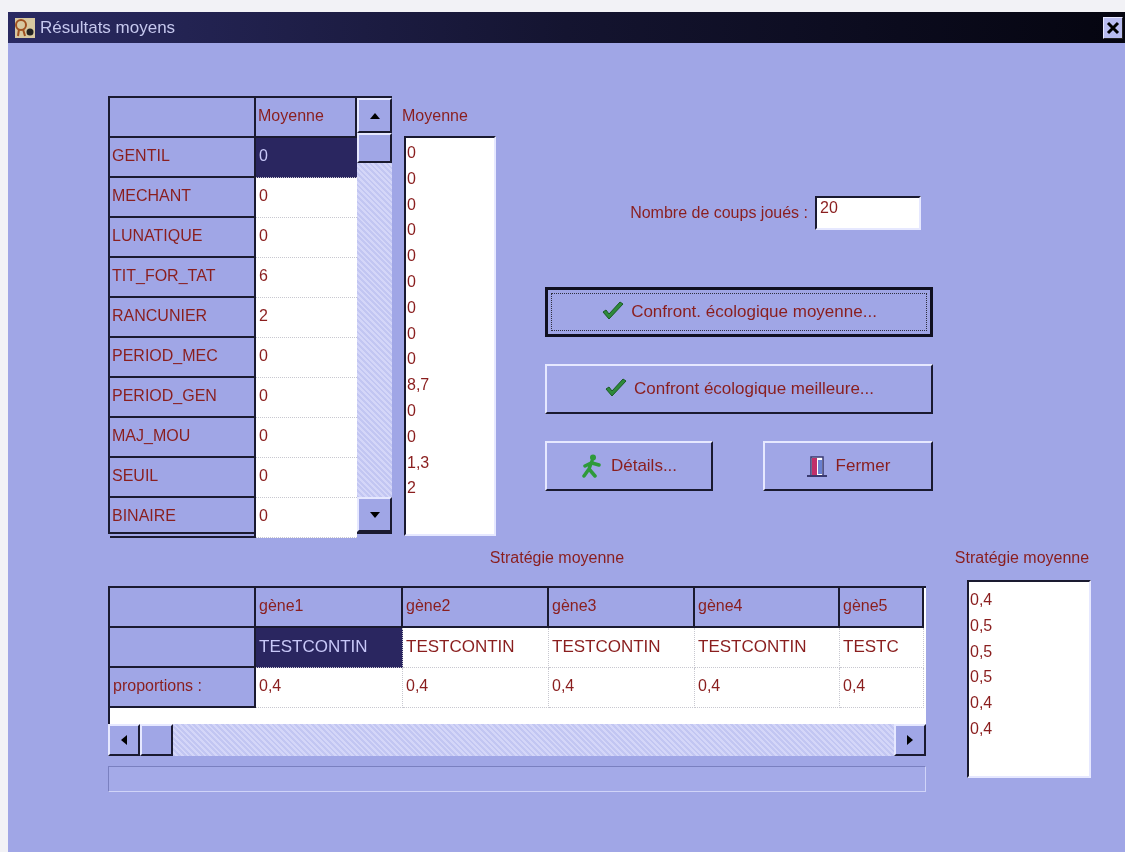 This screenshot has height=852, width=1125. What do you see at coordinates (306, 318) in the screenshot?
I see `table-cell: 2` at bounding box center [306, 318].